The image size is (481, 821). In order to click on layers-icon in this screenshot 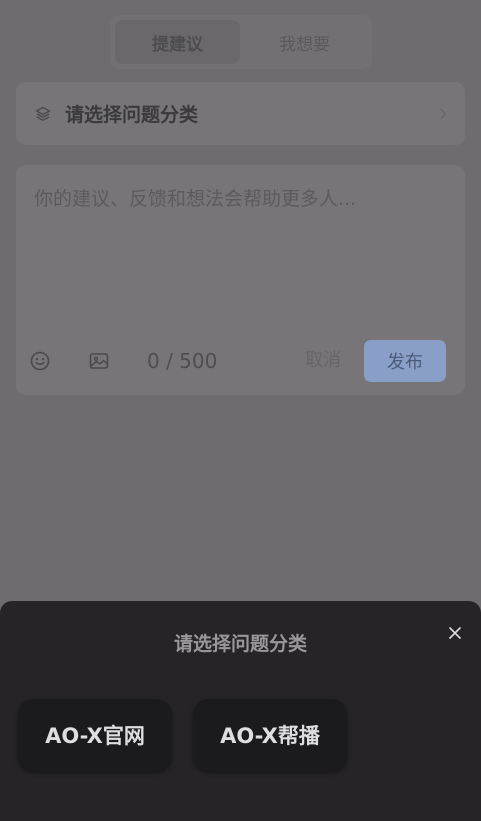, I will do `click(43, 114)`.